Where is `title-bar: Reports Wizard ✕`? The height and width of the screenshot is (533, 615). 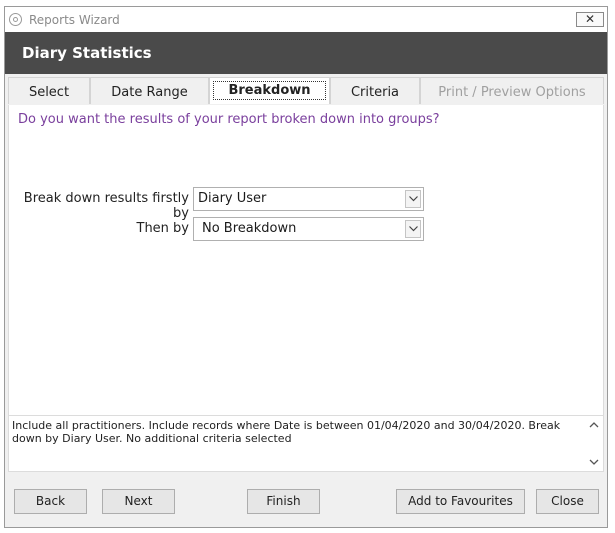
title-bar: Reports Wizard ✕ is located at coordinates (306, 19).